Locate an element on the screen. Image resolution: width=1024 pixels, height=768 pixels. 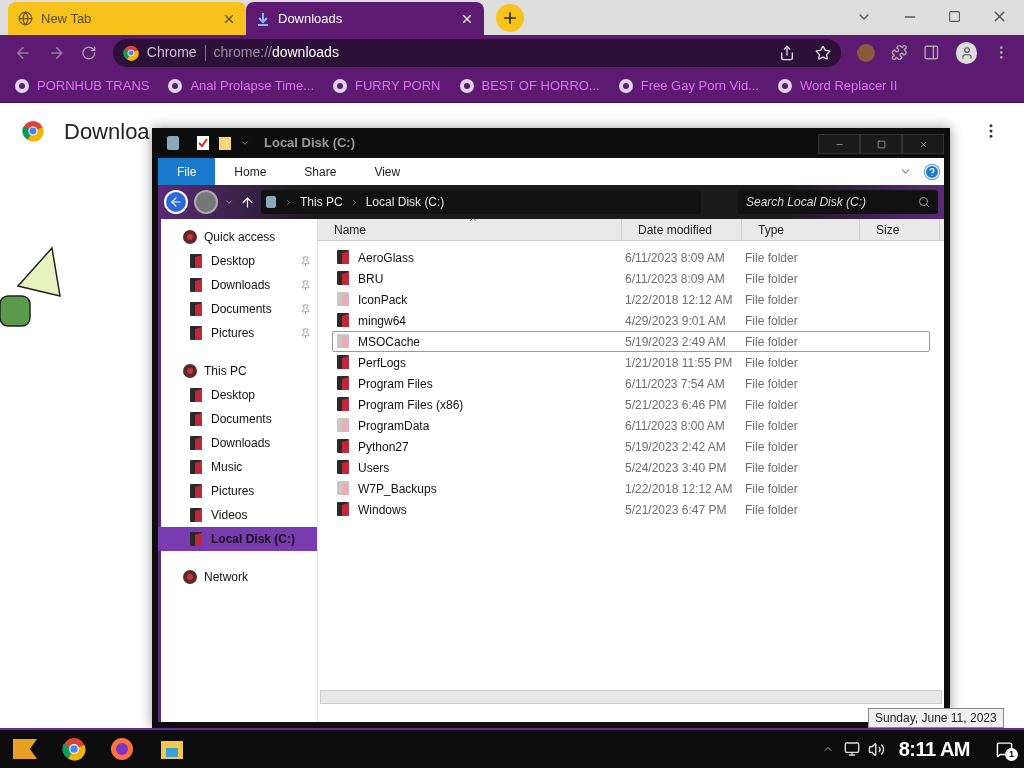
file-row: AeroGlass 6/11/2023 8:09 AM File folder is located at coordinates (631, 257).